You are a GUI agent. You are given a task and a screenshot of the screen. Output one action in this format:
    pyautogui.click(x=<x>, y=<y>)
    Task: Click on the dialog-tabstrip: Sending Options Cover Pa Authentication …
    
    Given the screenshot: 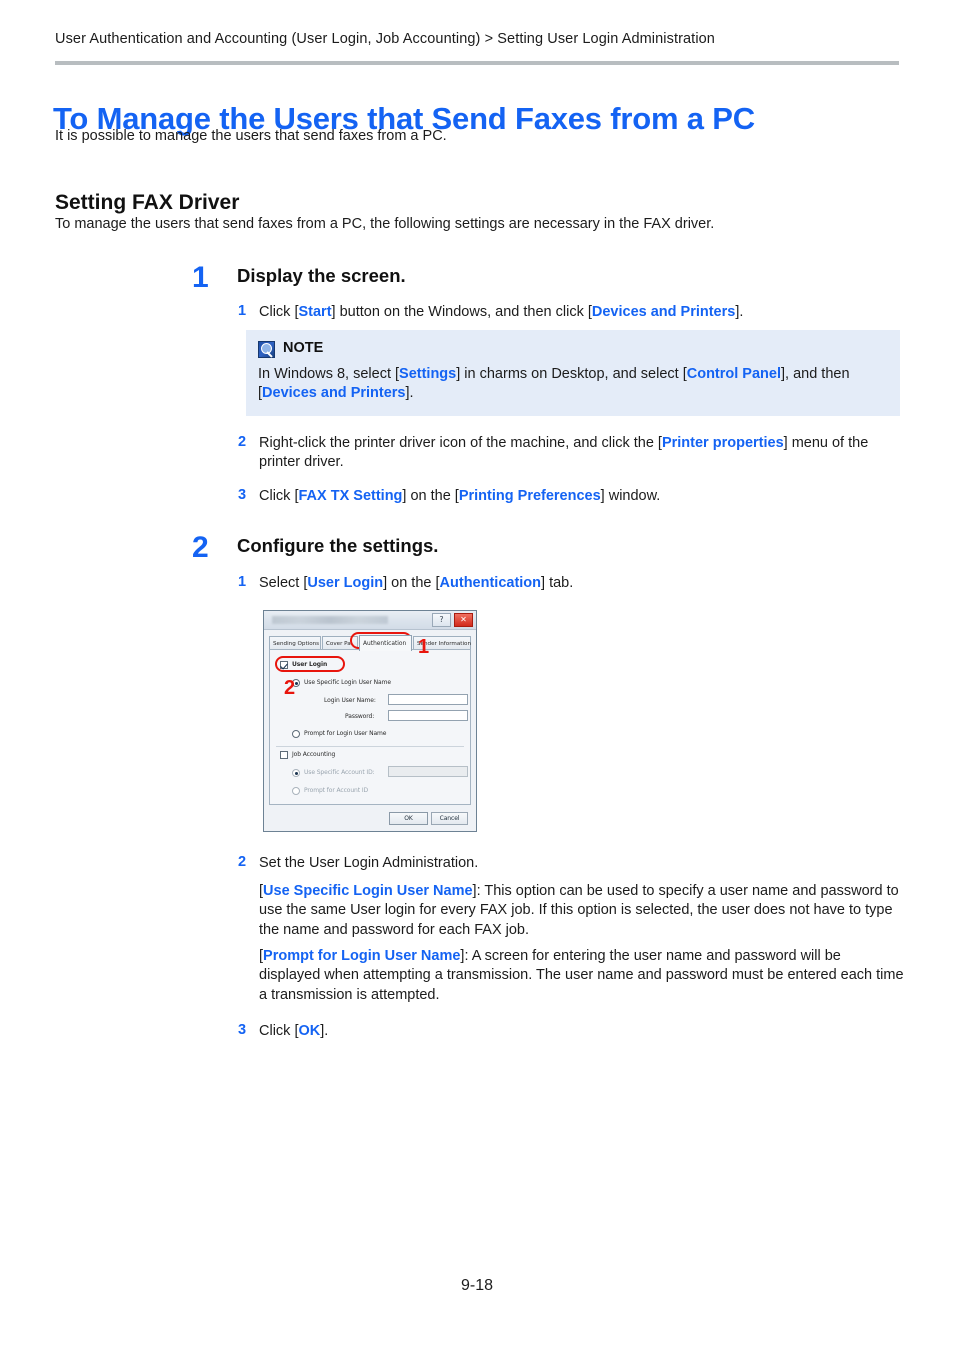 What is the action you would take?
    pyautogui.click(x=370, y=643)
    